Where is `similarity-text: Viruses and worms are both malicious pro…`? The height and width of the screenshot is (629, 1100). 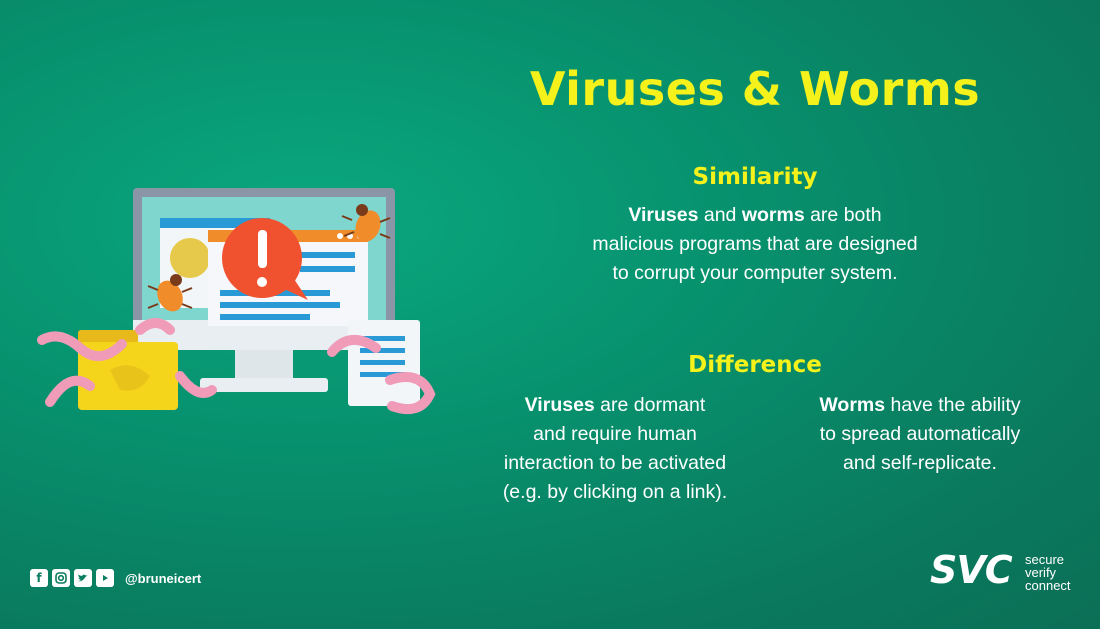 similarity-text: Viruses and worms are both malicious pro… is located at coordinates (755, 244).